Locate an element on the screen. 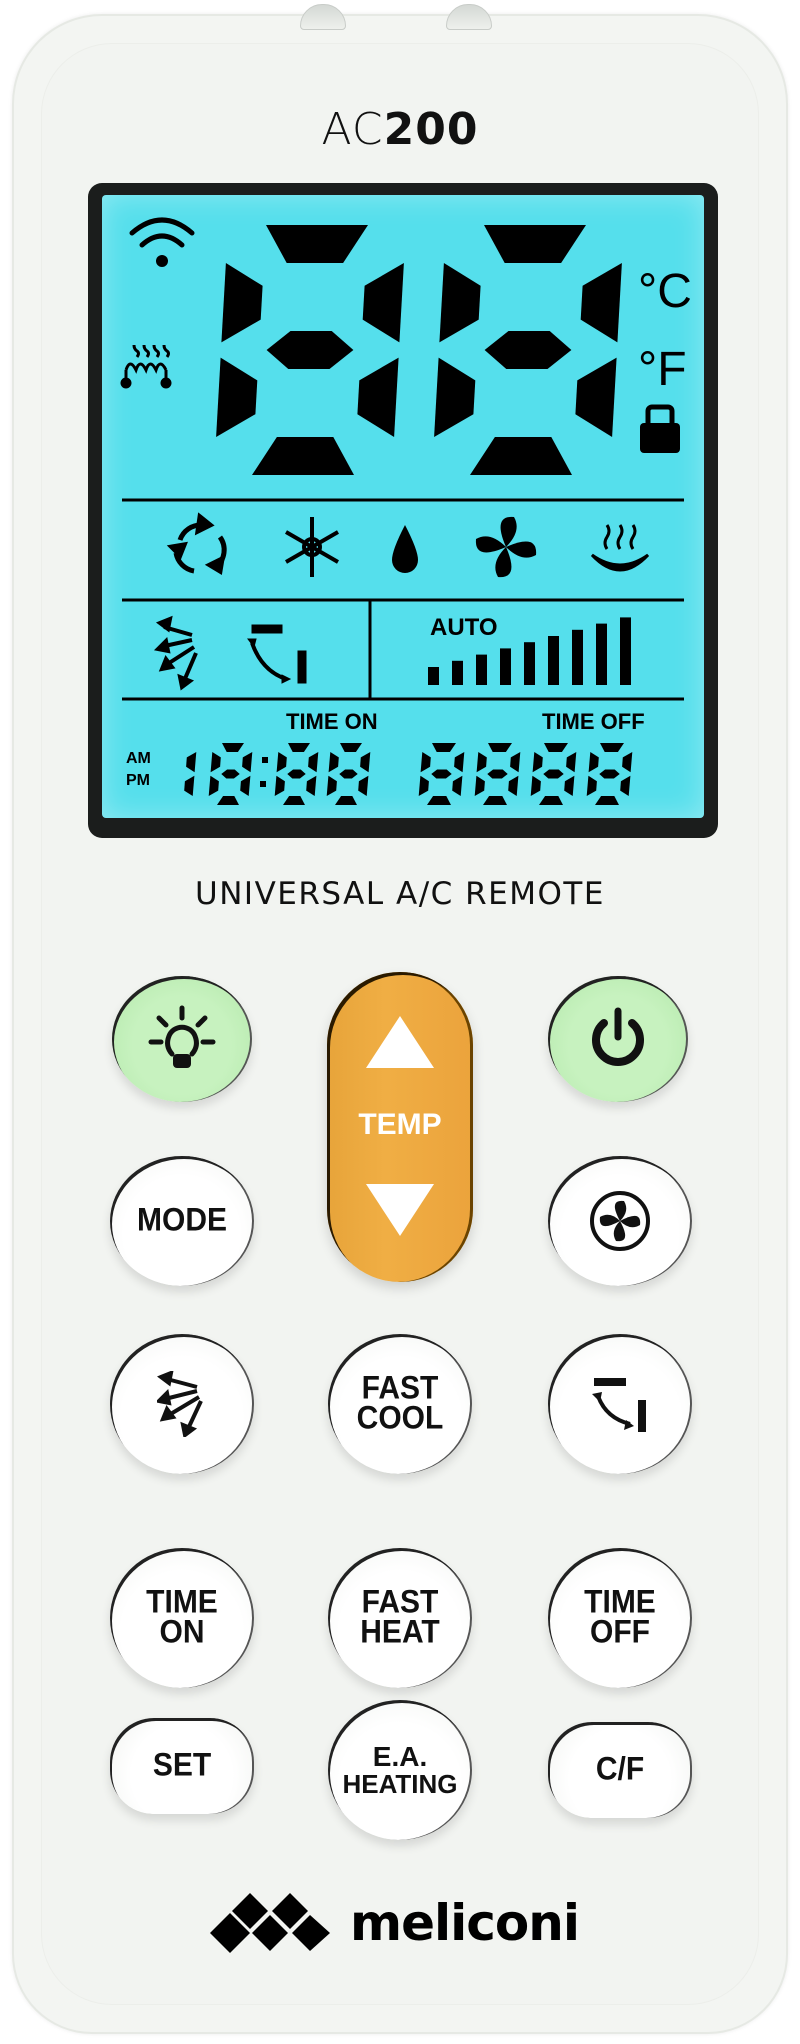 The height and width of the screenshot is (2044, 800). temp-rocker: TEMP is located at coordinates (400, 1127).